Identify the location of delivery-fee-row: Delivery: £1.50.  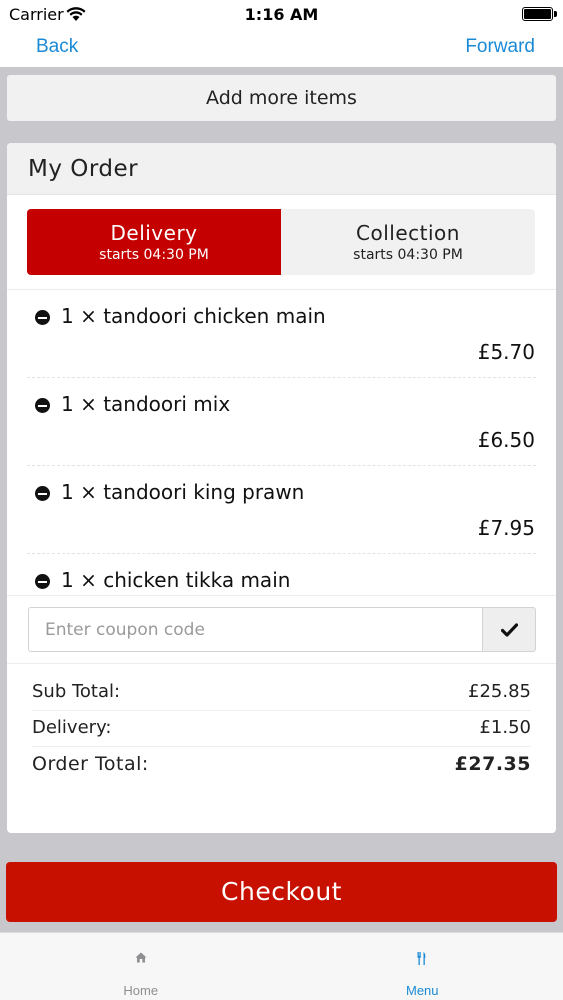
(281, 729).